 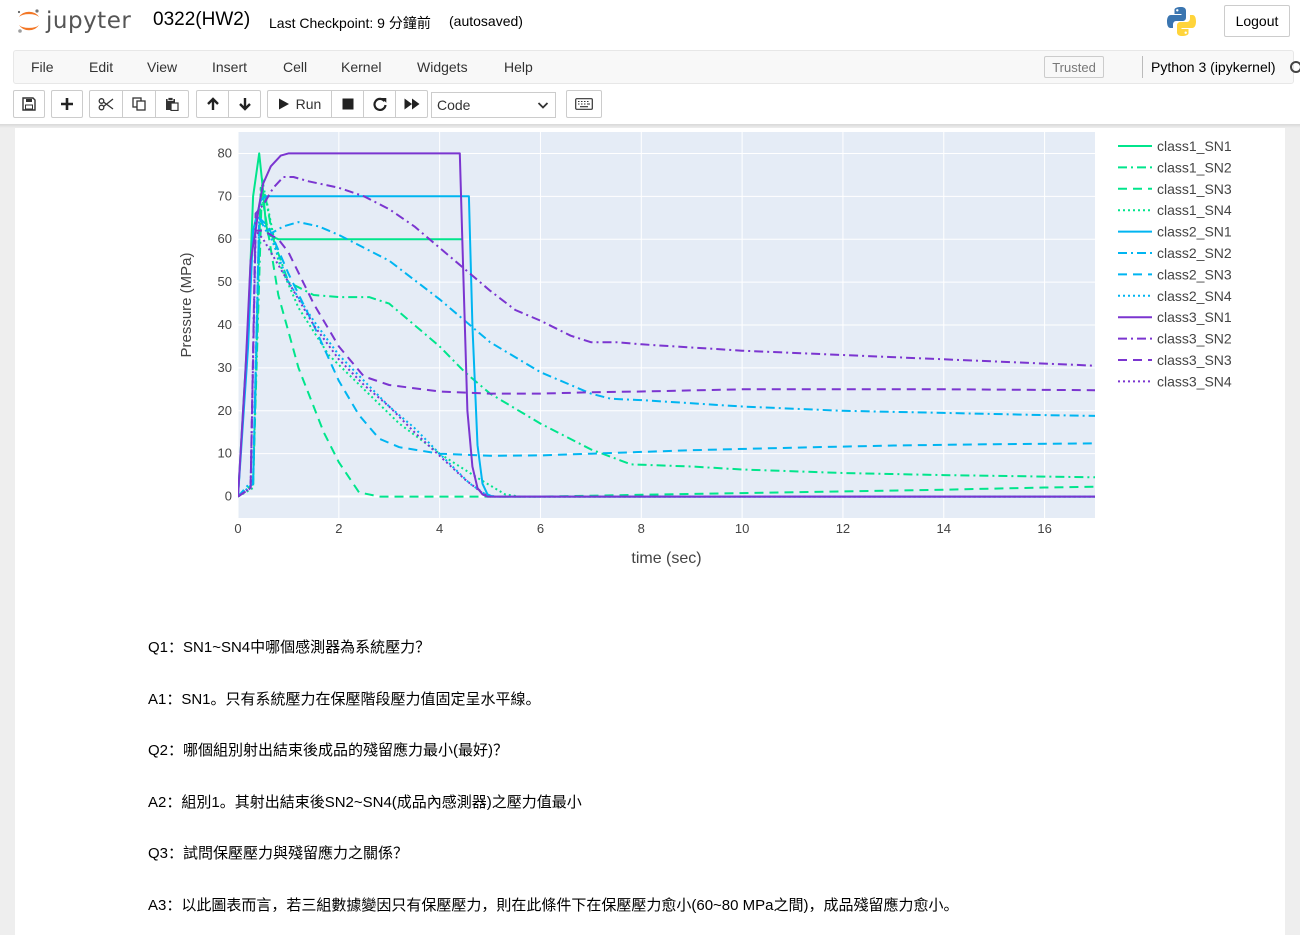 What do you see at coordinates (308, 104) in the screenshot?
I see `run-label: Run` at bounding box center [308, 104].